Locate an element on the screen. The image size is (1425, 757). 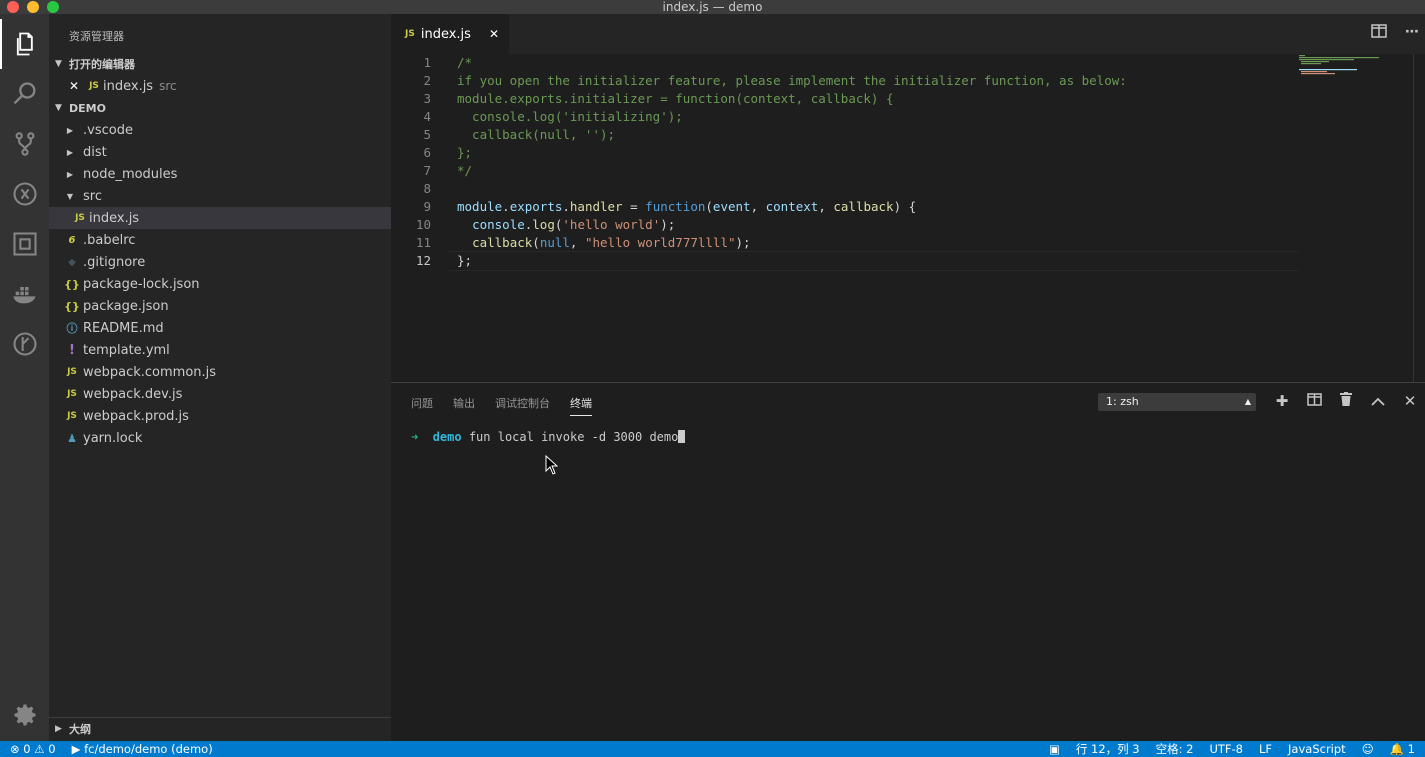
tree-item-package-json: {} package.json is located at coordinates (220, 306).